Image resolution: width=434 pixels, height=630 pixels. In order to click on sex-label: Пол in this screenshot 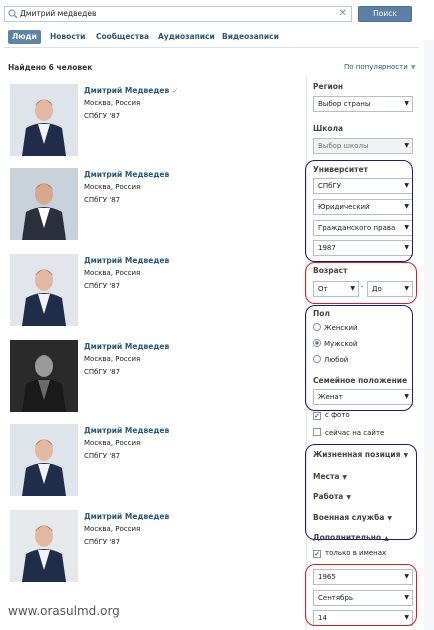, I will do `click(321, 313)`.